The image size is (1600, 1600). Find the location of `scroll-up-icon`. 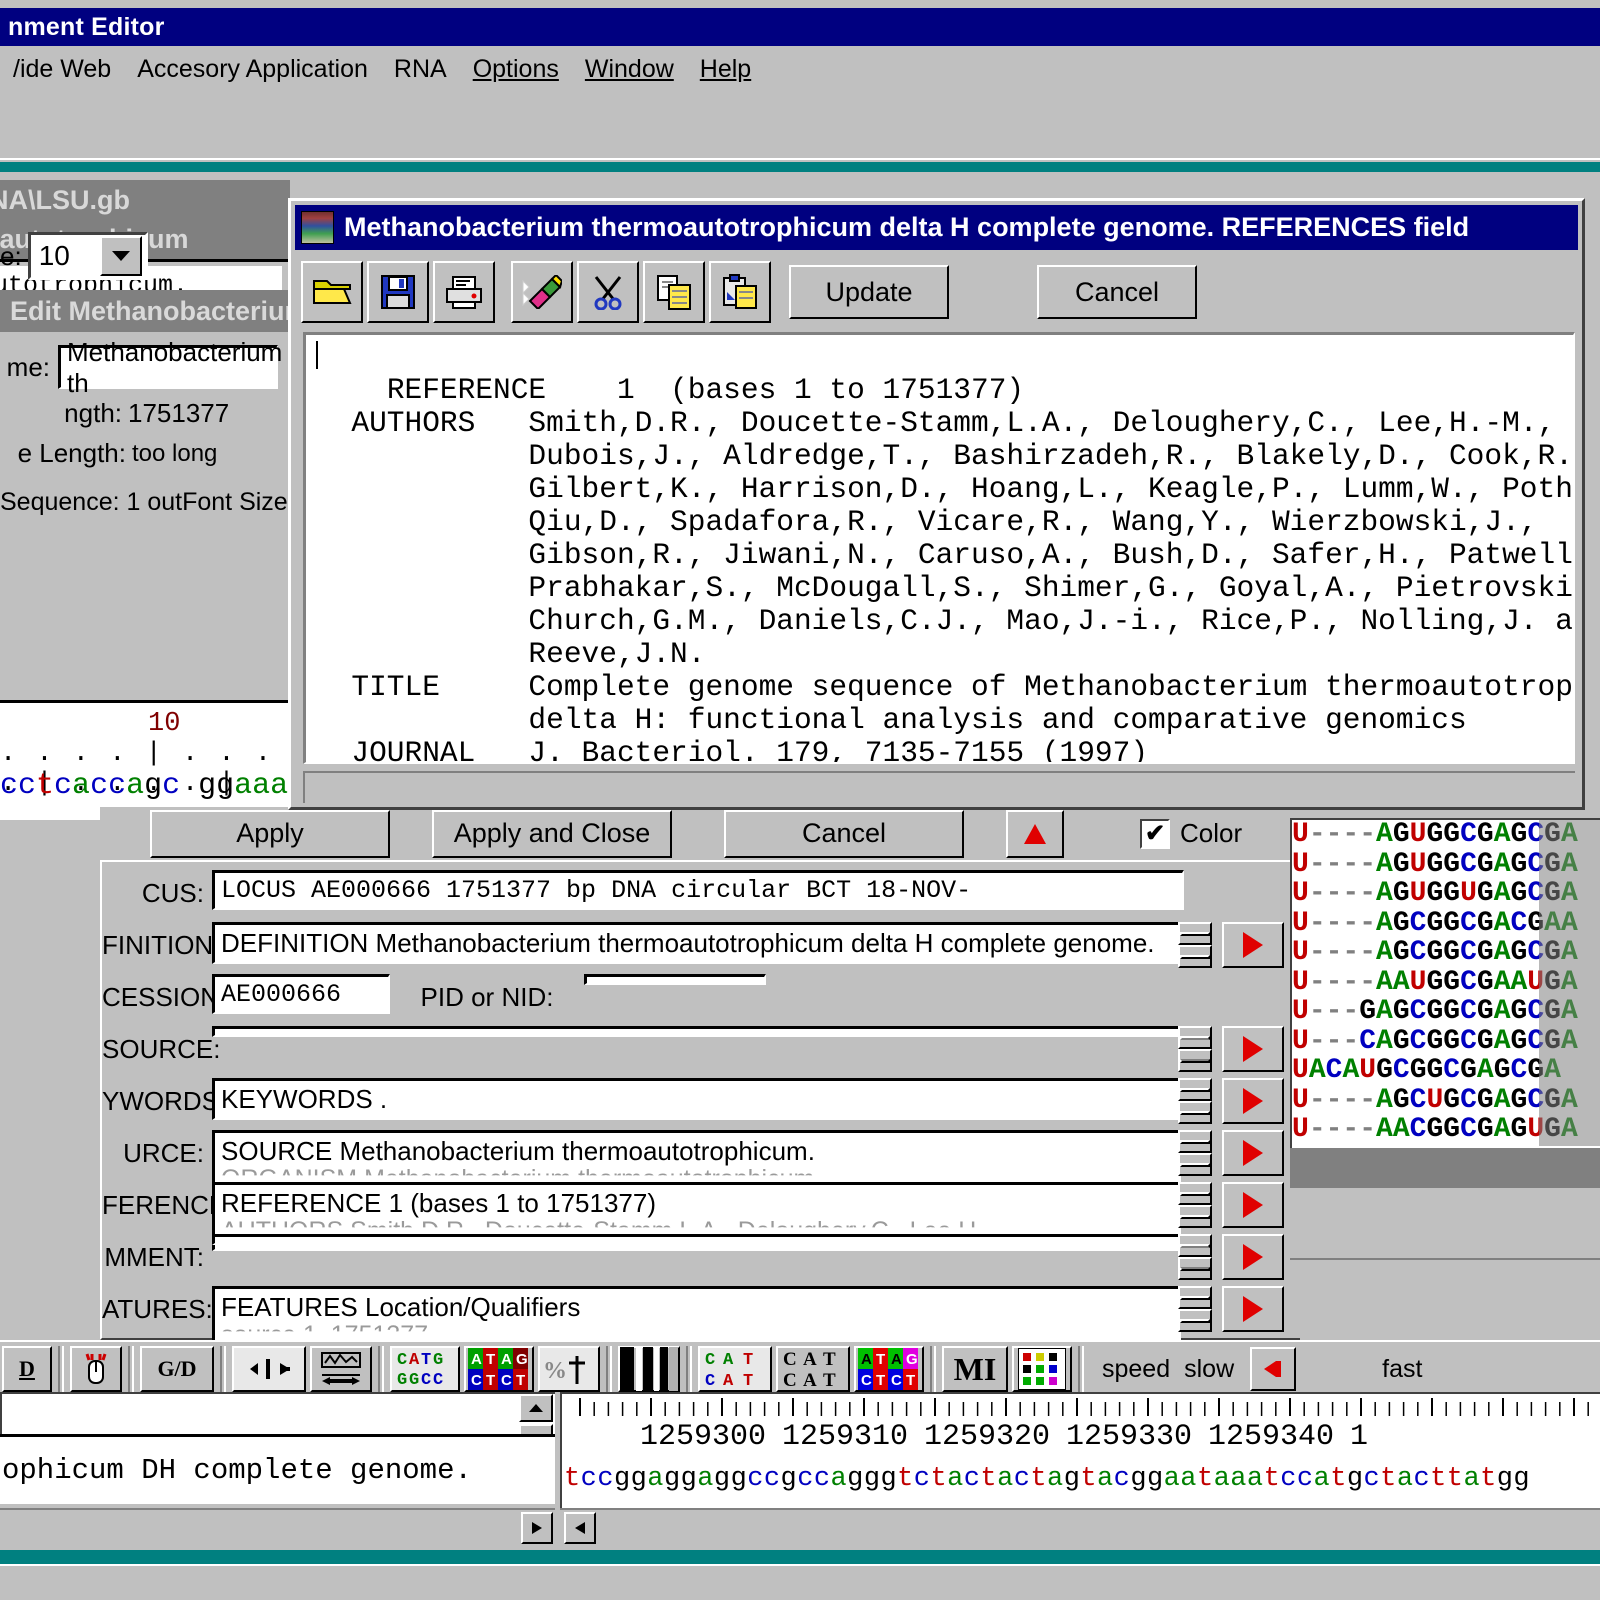

scroll-up-icon is located at coordinates (536, 1408).